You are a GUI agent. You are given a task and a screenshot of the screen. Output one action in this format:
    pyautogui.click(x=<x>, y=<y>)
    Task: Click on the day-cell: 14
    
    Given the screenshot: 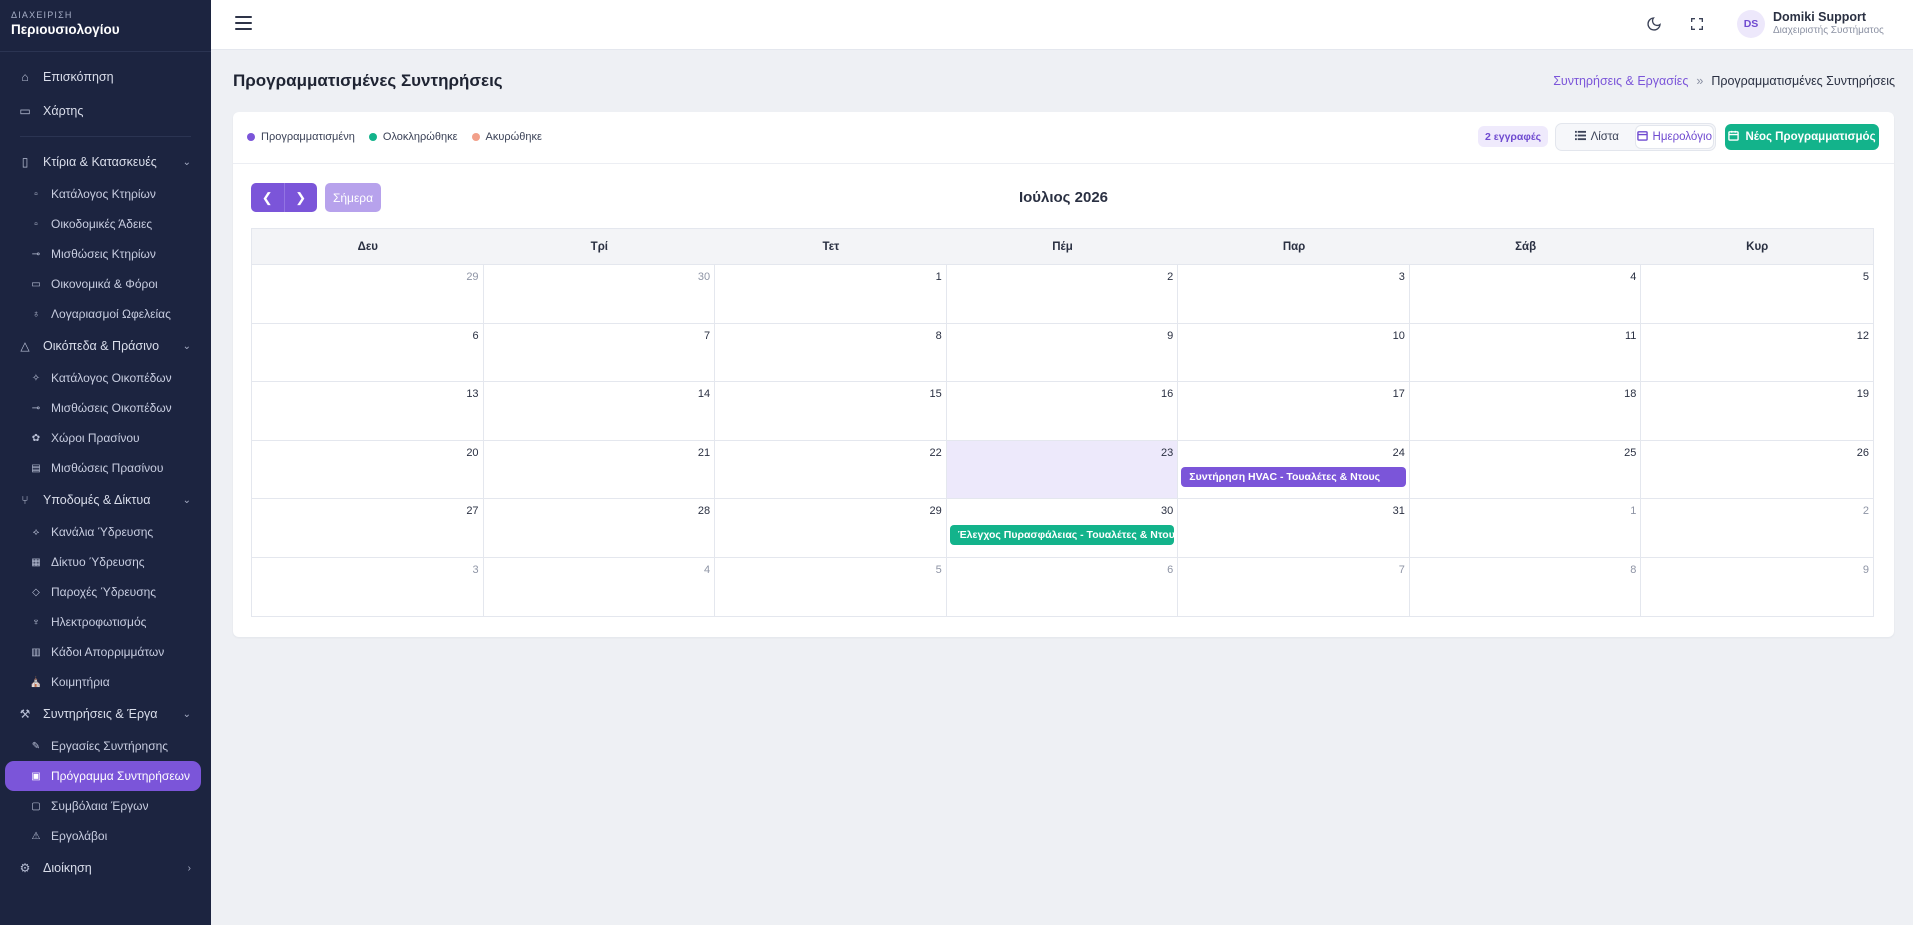 What is the action you would take?
    pyautogui.click(x=599, y=411)
    